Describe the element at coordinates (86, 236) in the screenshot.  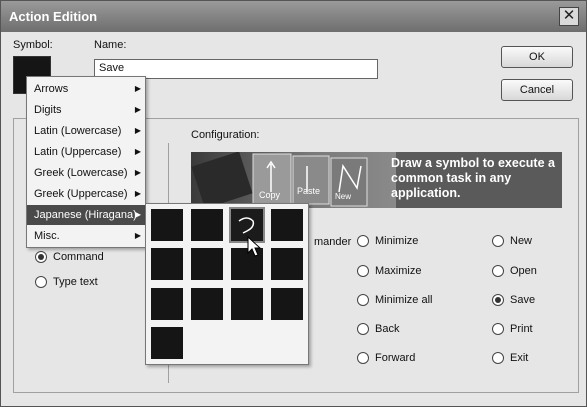
I see `menu-item-misc: Misc. ▶` at that location.